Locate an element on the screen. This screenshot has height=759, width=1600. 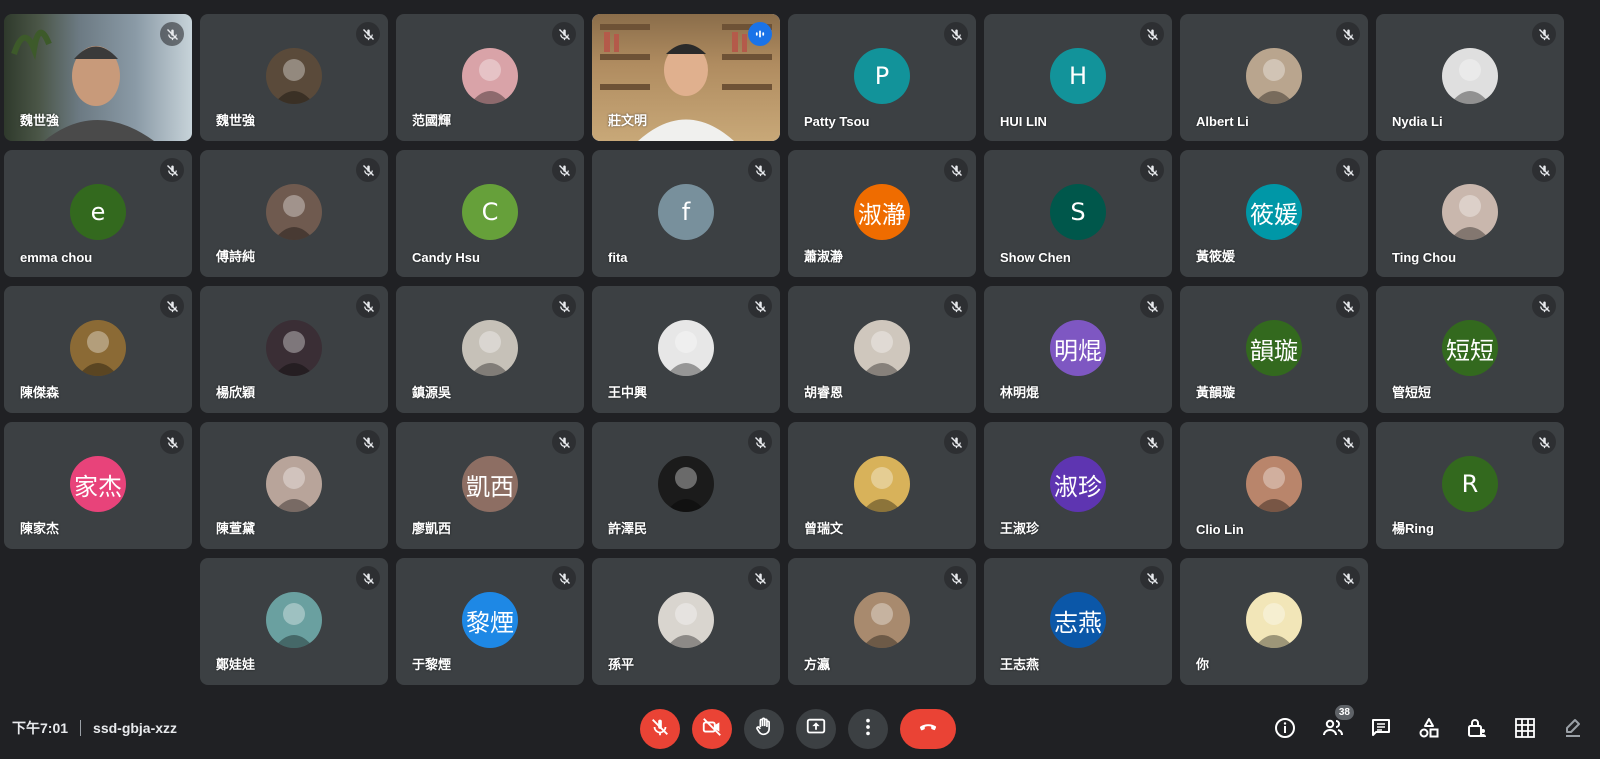
participant-tile: 短短 管短短 is located at coordinates (1470, 349).